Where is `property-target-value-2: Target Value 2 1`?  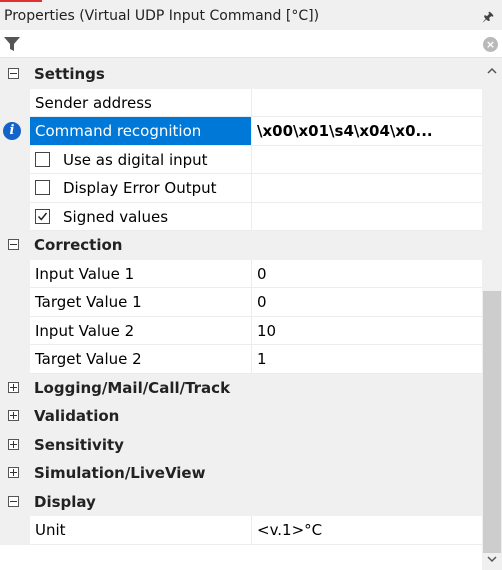
property-target-value-2: Target Value 2 1 is located at coordinates (241, 359).